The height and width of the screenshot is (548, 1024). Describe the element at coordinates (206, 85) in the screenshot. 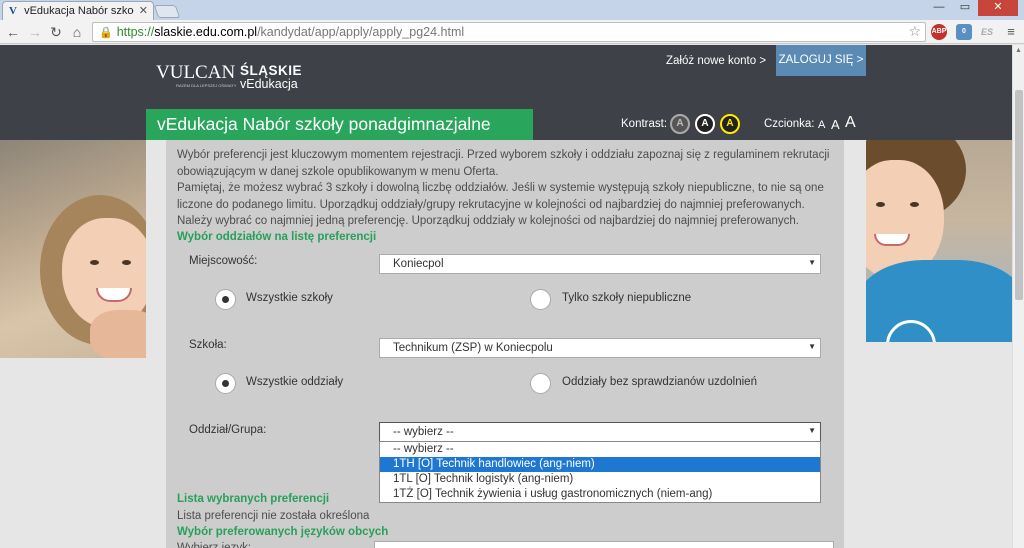

I see `vulcan-logo-tagline: RAZEM DLA LEPSZEJ OŚWIATY` at that location.